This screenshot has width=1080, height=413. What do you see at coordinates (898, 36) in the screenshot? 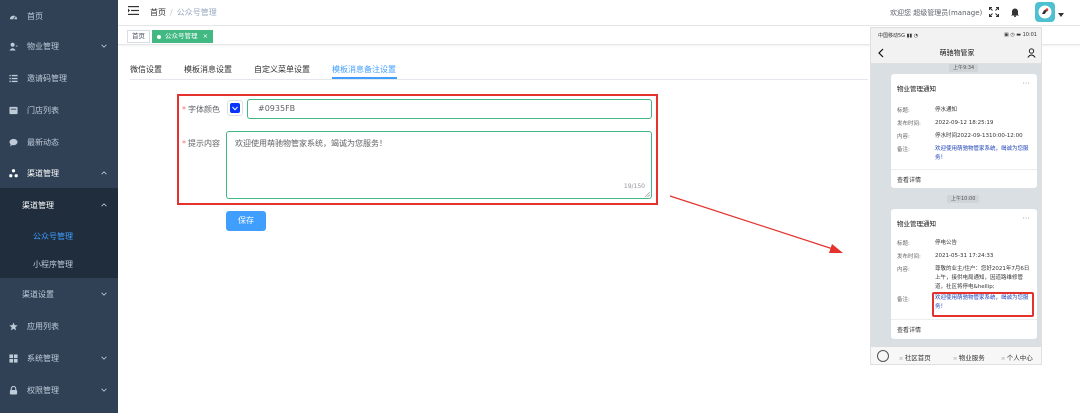
I see `carrier-text: 中国移动5G ▮▮ ◔` at bounding box center [898, 36].